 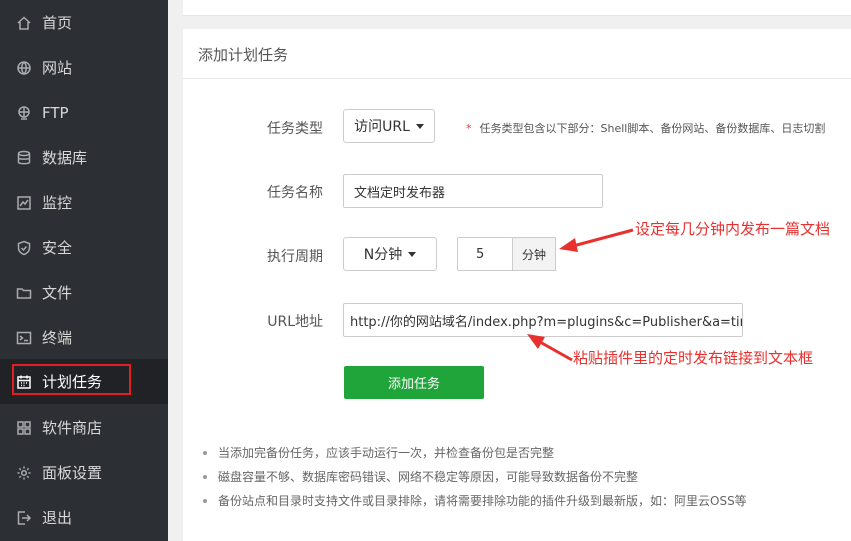 I want to click on sidebar-item-security: 安全, so click(x=84, y=247).